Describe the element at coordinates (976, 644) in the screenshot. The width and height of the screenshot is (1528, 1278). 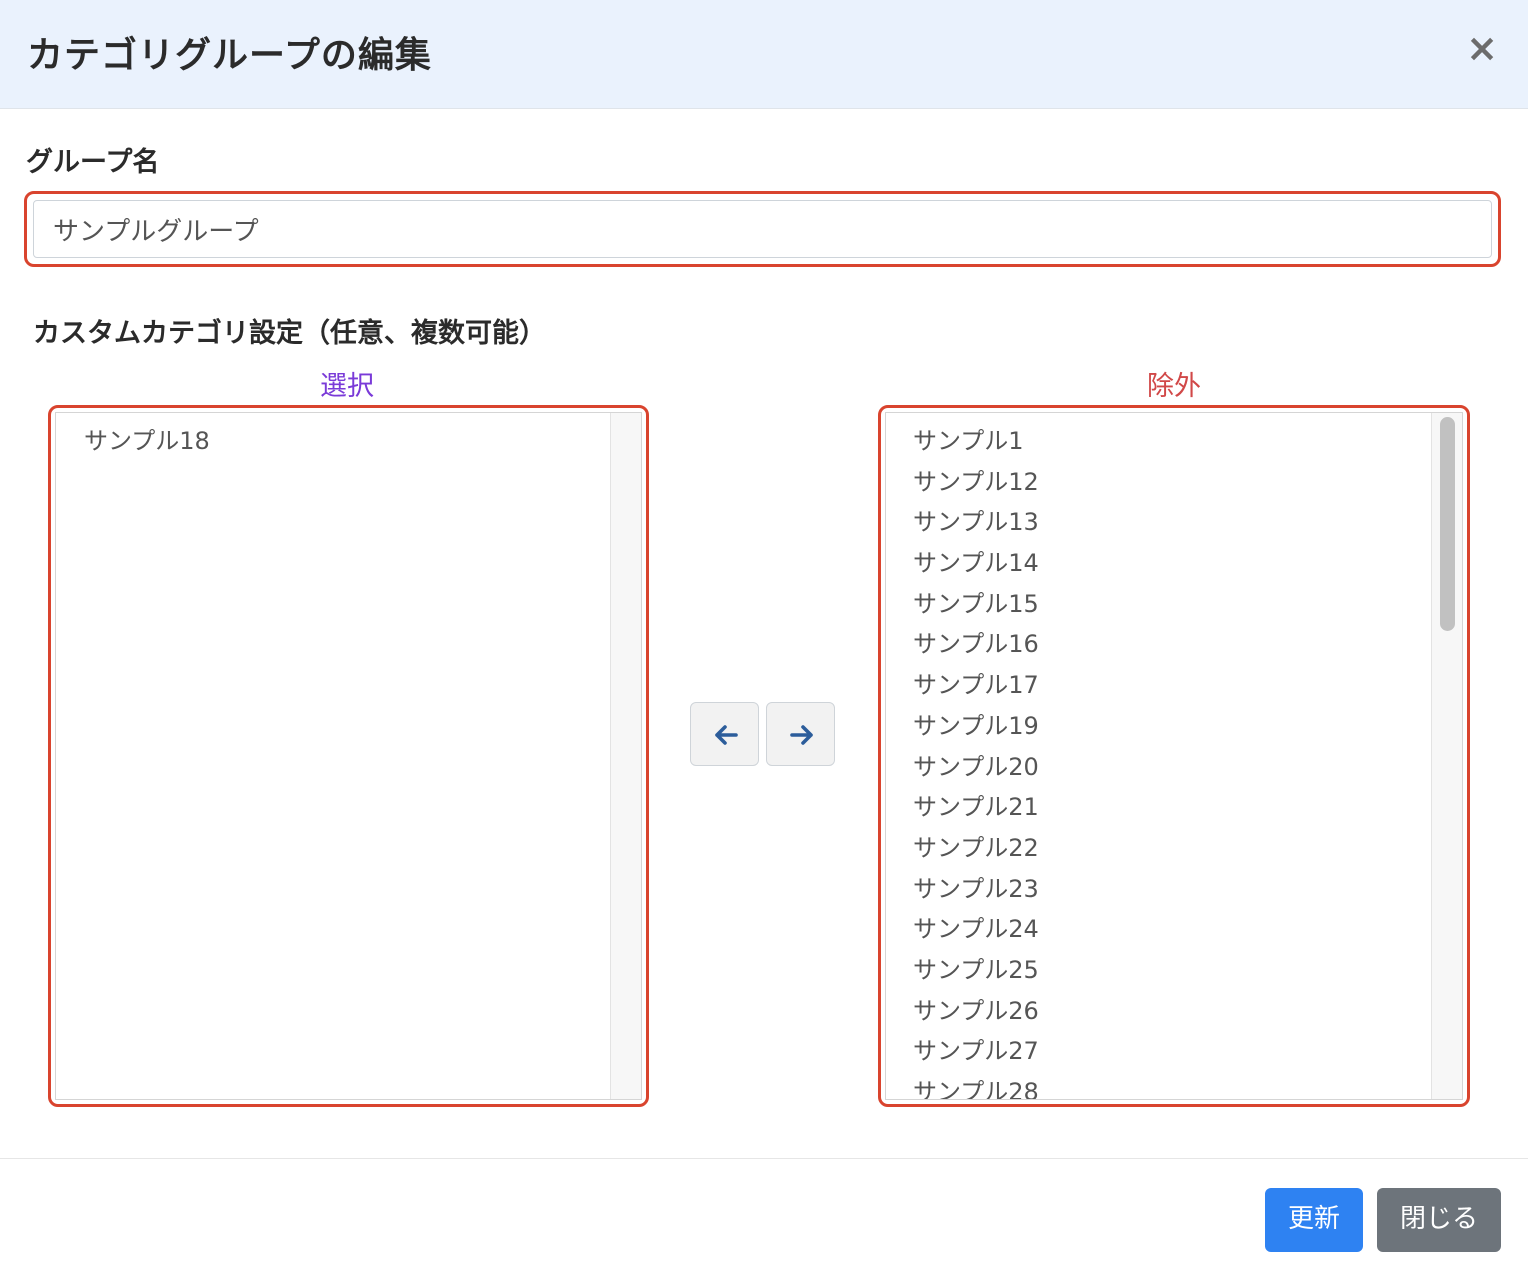
I see `list-item: サンプル16` at that location.